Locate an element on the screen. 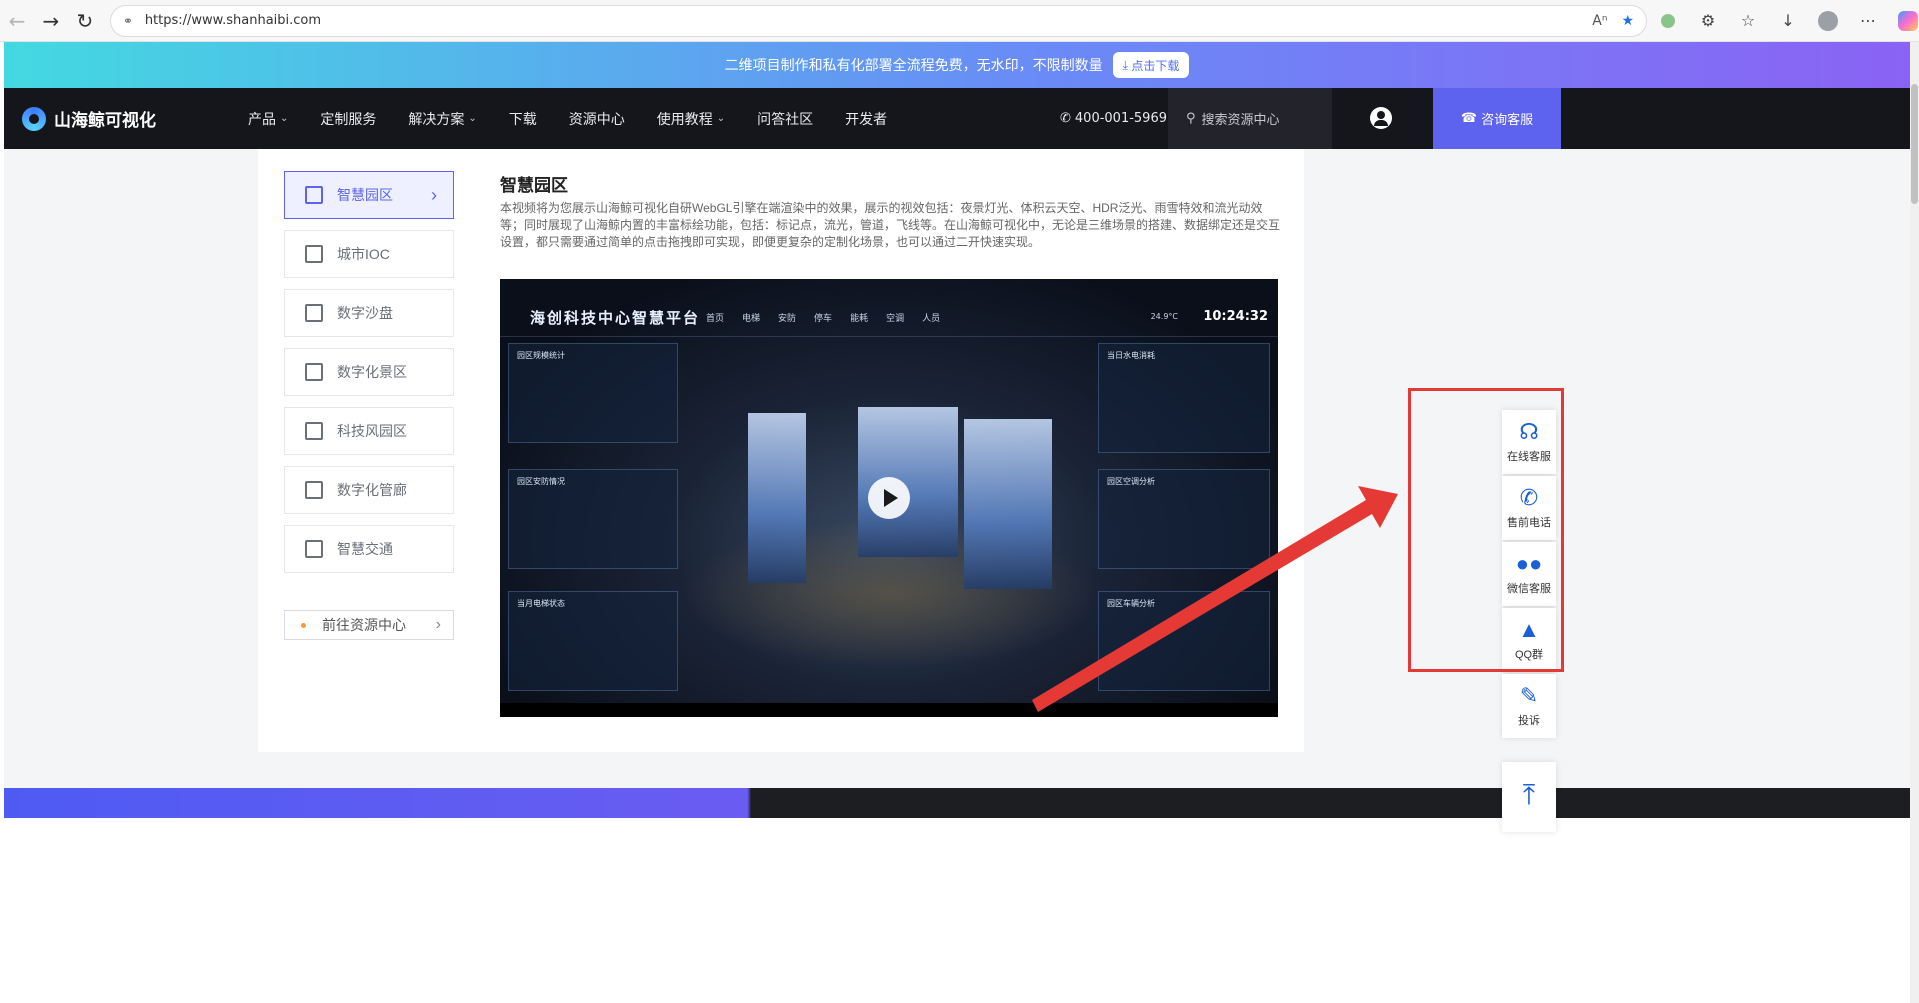 The height and width of the screenshot is (1003, 1919). sidebar-item-traffic: 智慧交通 is located at coordinates (369, 549).